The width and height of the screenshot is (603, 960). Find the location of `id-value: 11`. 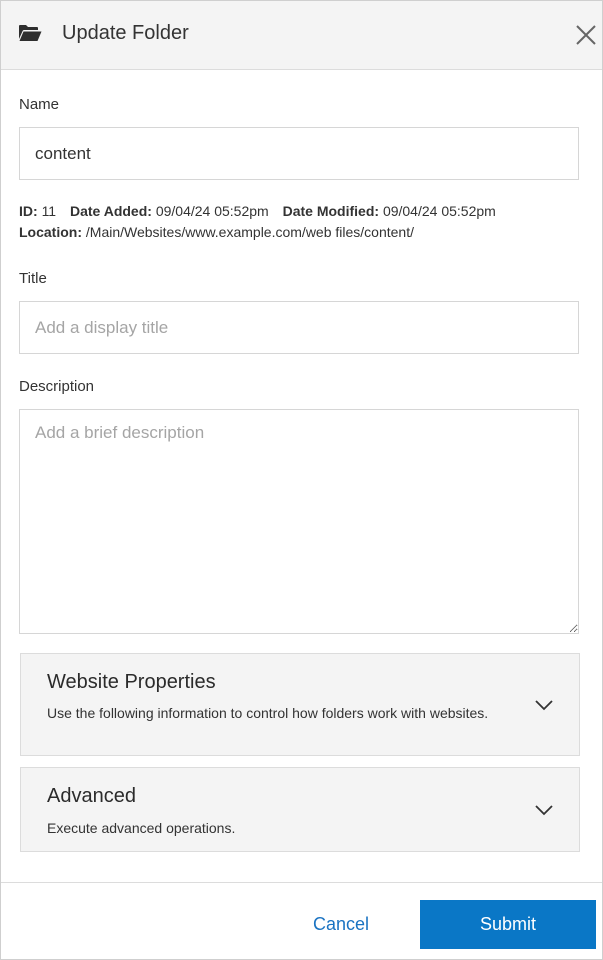

id-value: 11 is located at coordinates (49, 211).